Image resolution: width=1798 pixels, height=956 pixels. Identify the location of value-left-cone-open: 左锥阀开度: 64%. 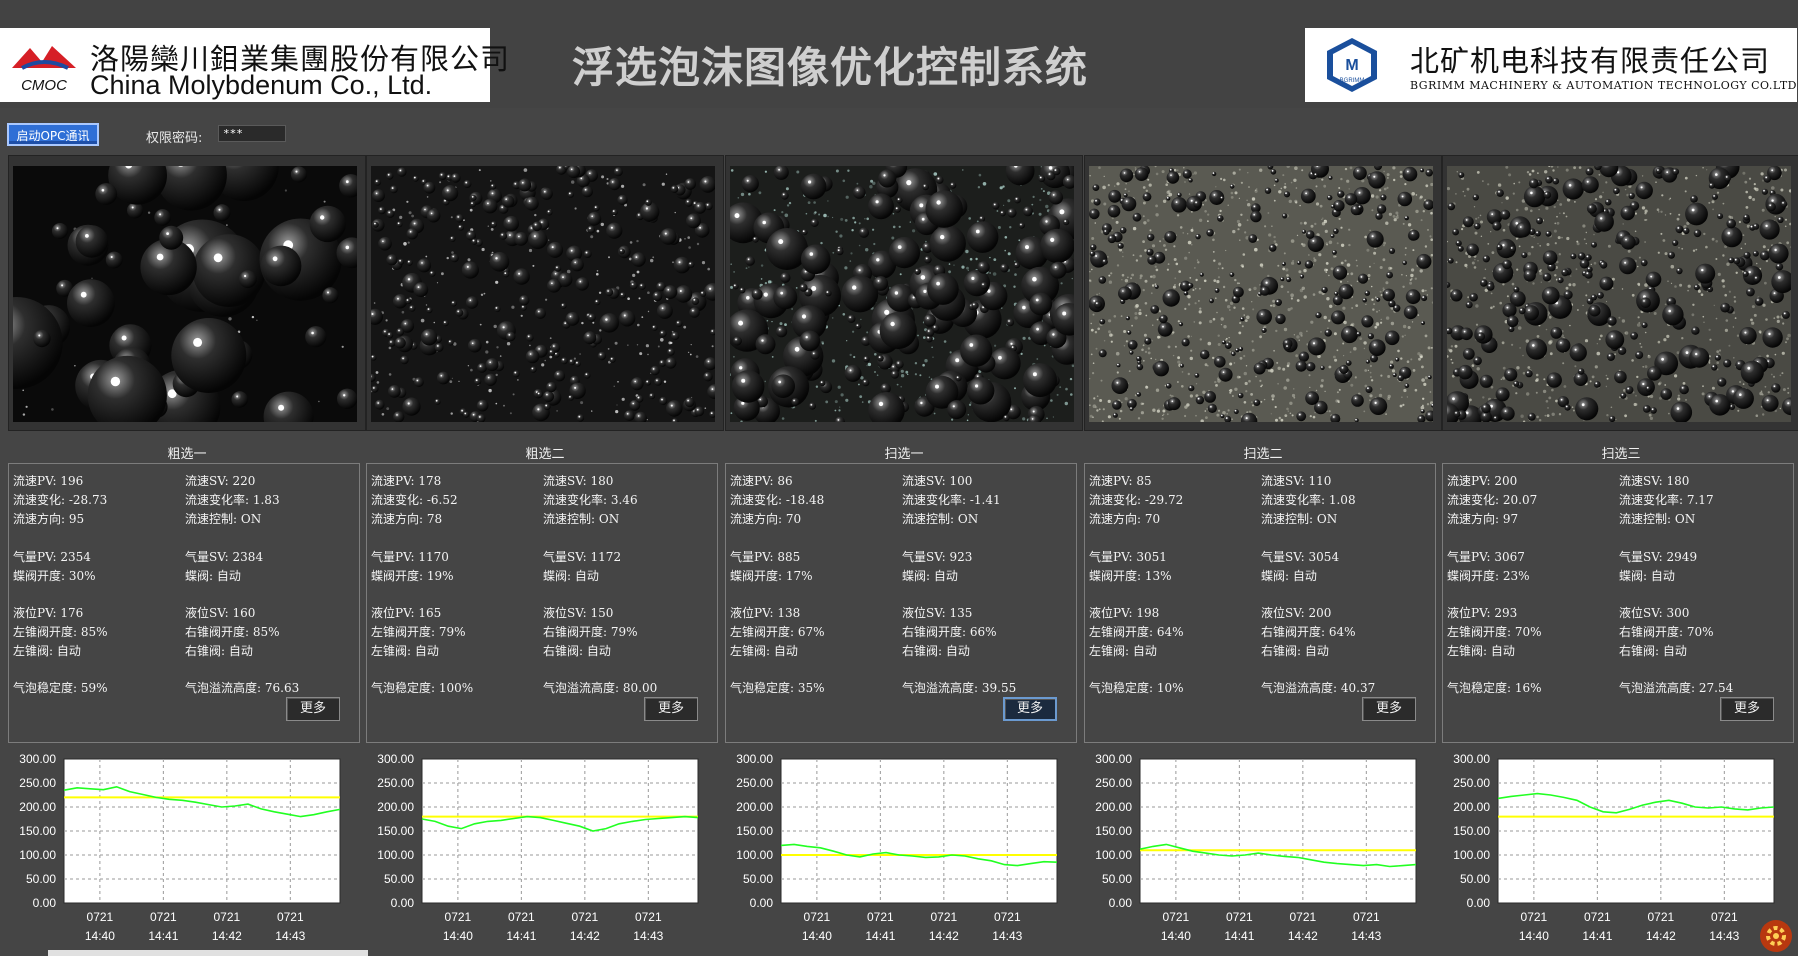
(1136, 632).